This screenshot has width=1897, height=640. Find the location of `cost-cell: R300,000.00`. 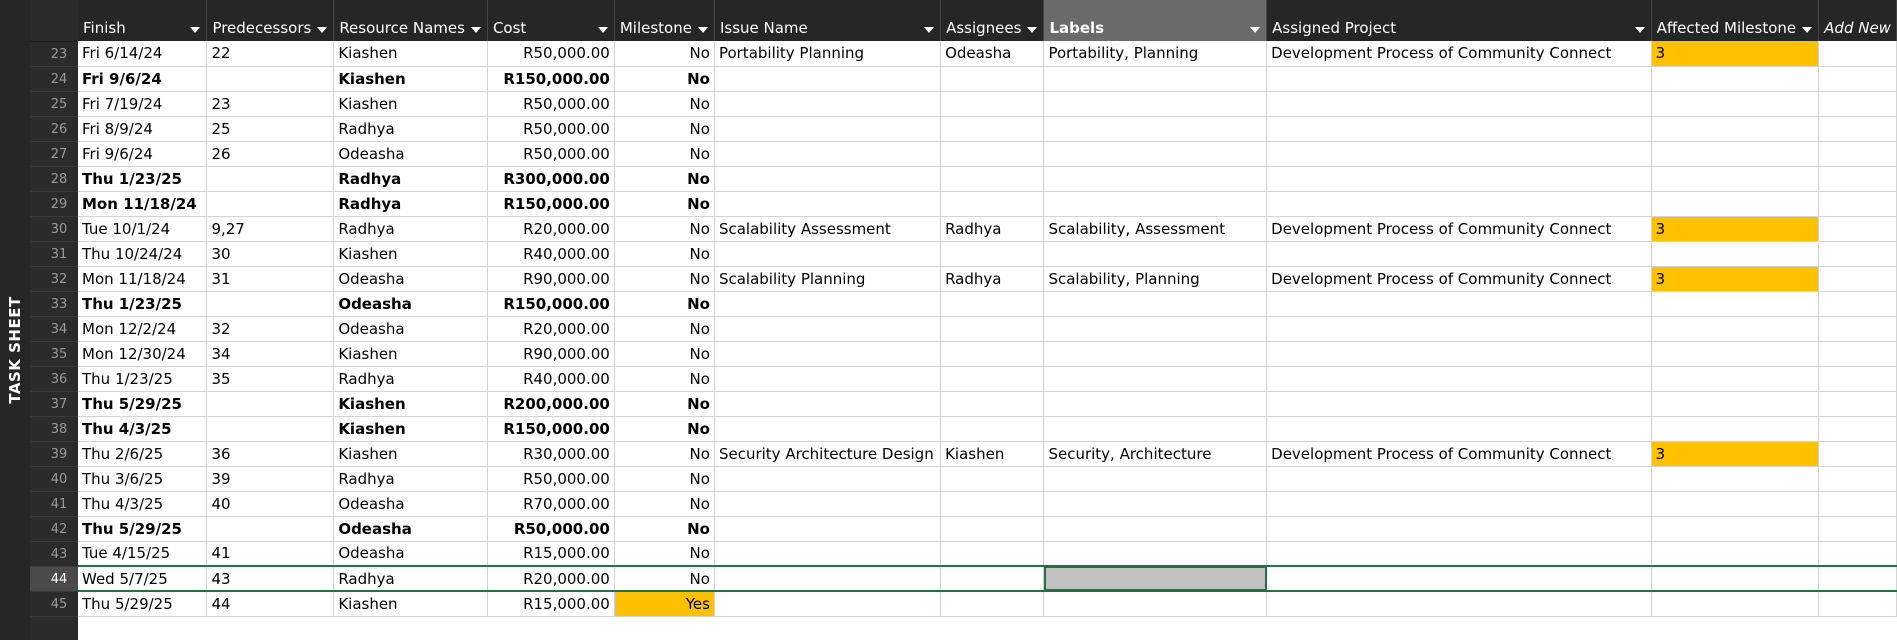

cost-cell: R300,000.00 is located at coordinates (551, 179).